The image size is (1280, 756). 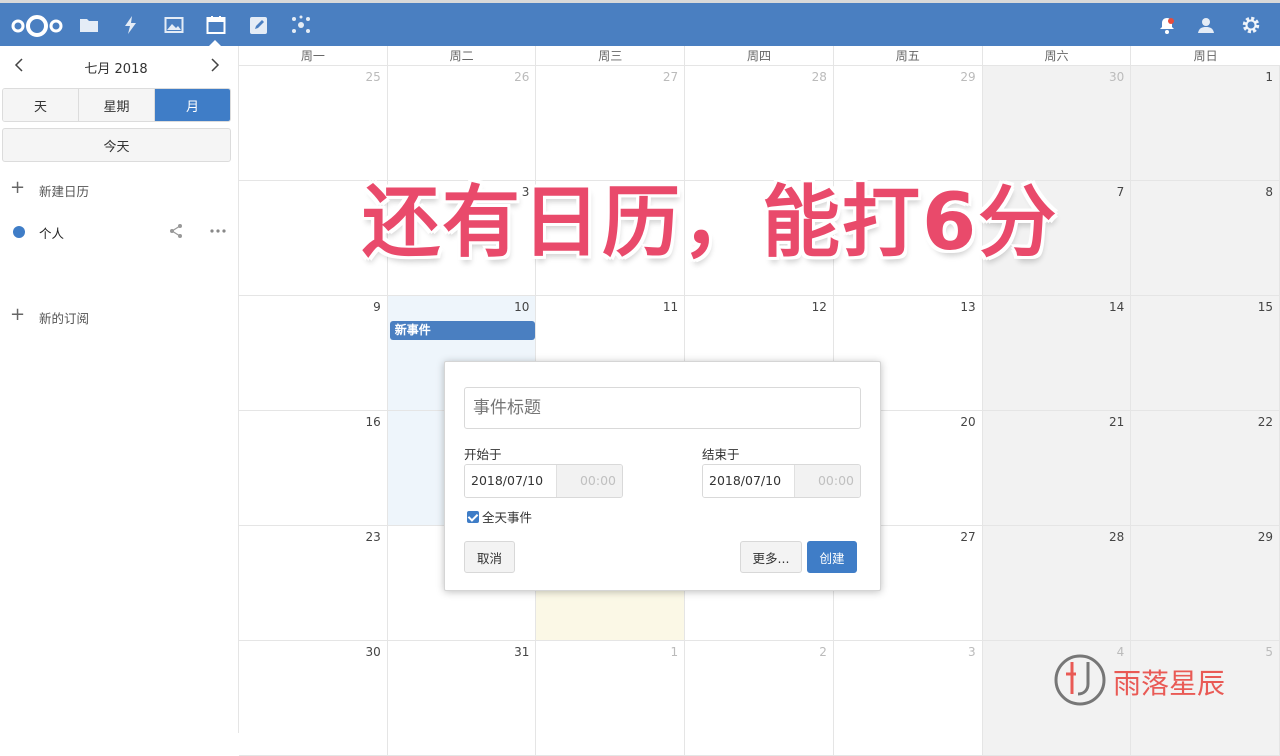 What do you see at coordinates (1057, 468) in the screenshot?
I see `day-cell: 21` at bounding box center [1057, 468].